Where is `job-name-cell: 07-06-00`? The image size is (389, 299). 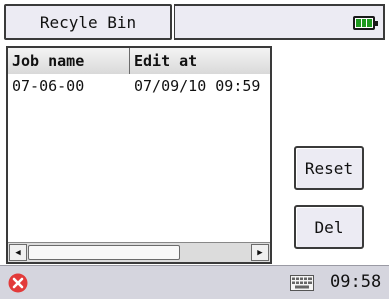
job-name-cell: 07-06-00 is located at coordinates (48, 86).